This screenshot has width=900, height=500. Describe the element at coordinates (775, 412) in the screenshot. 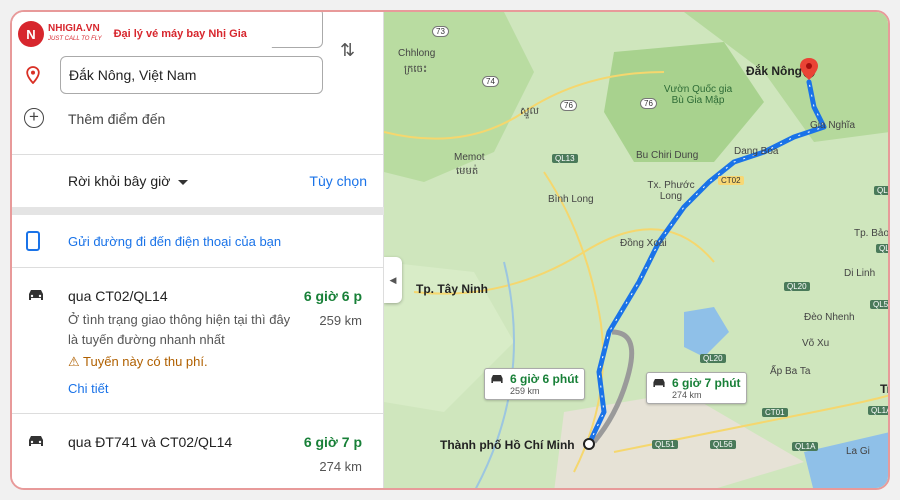

I see `highway-badge: CT01` at that location.